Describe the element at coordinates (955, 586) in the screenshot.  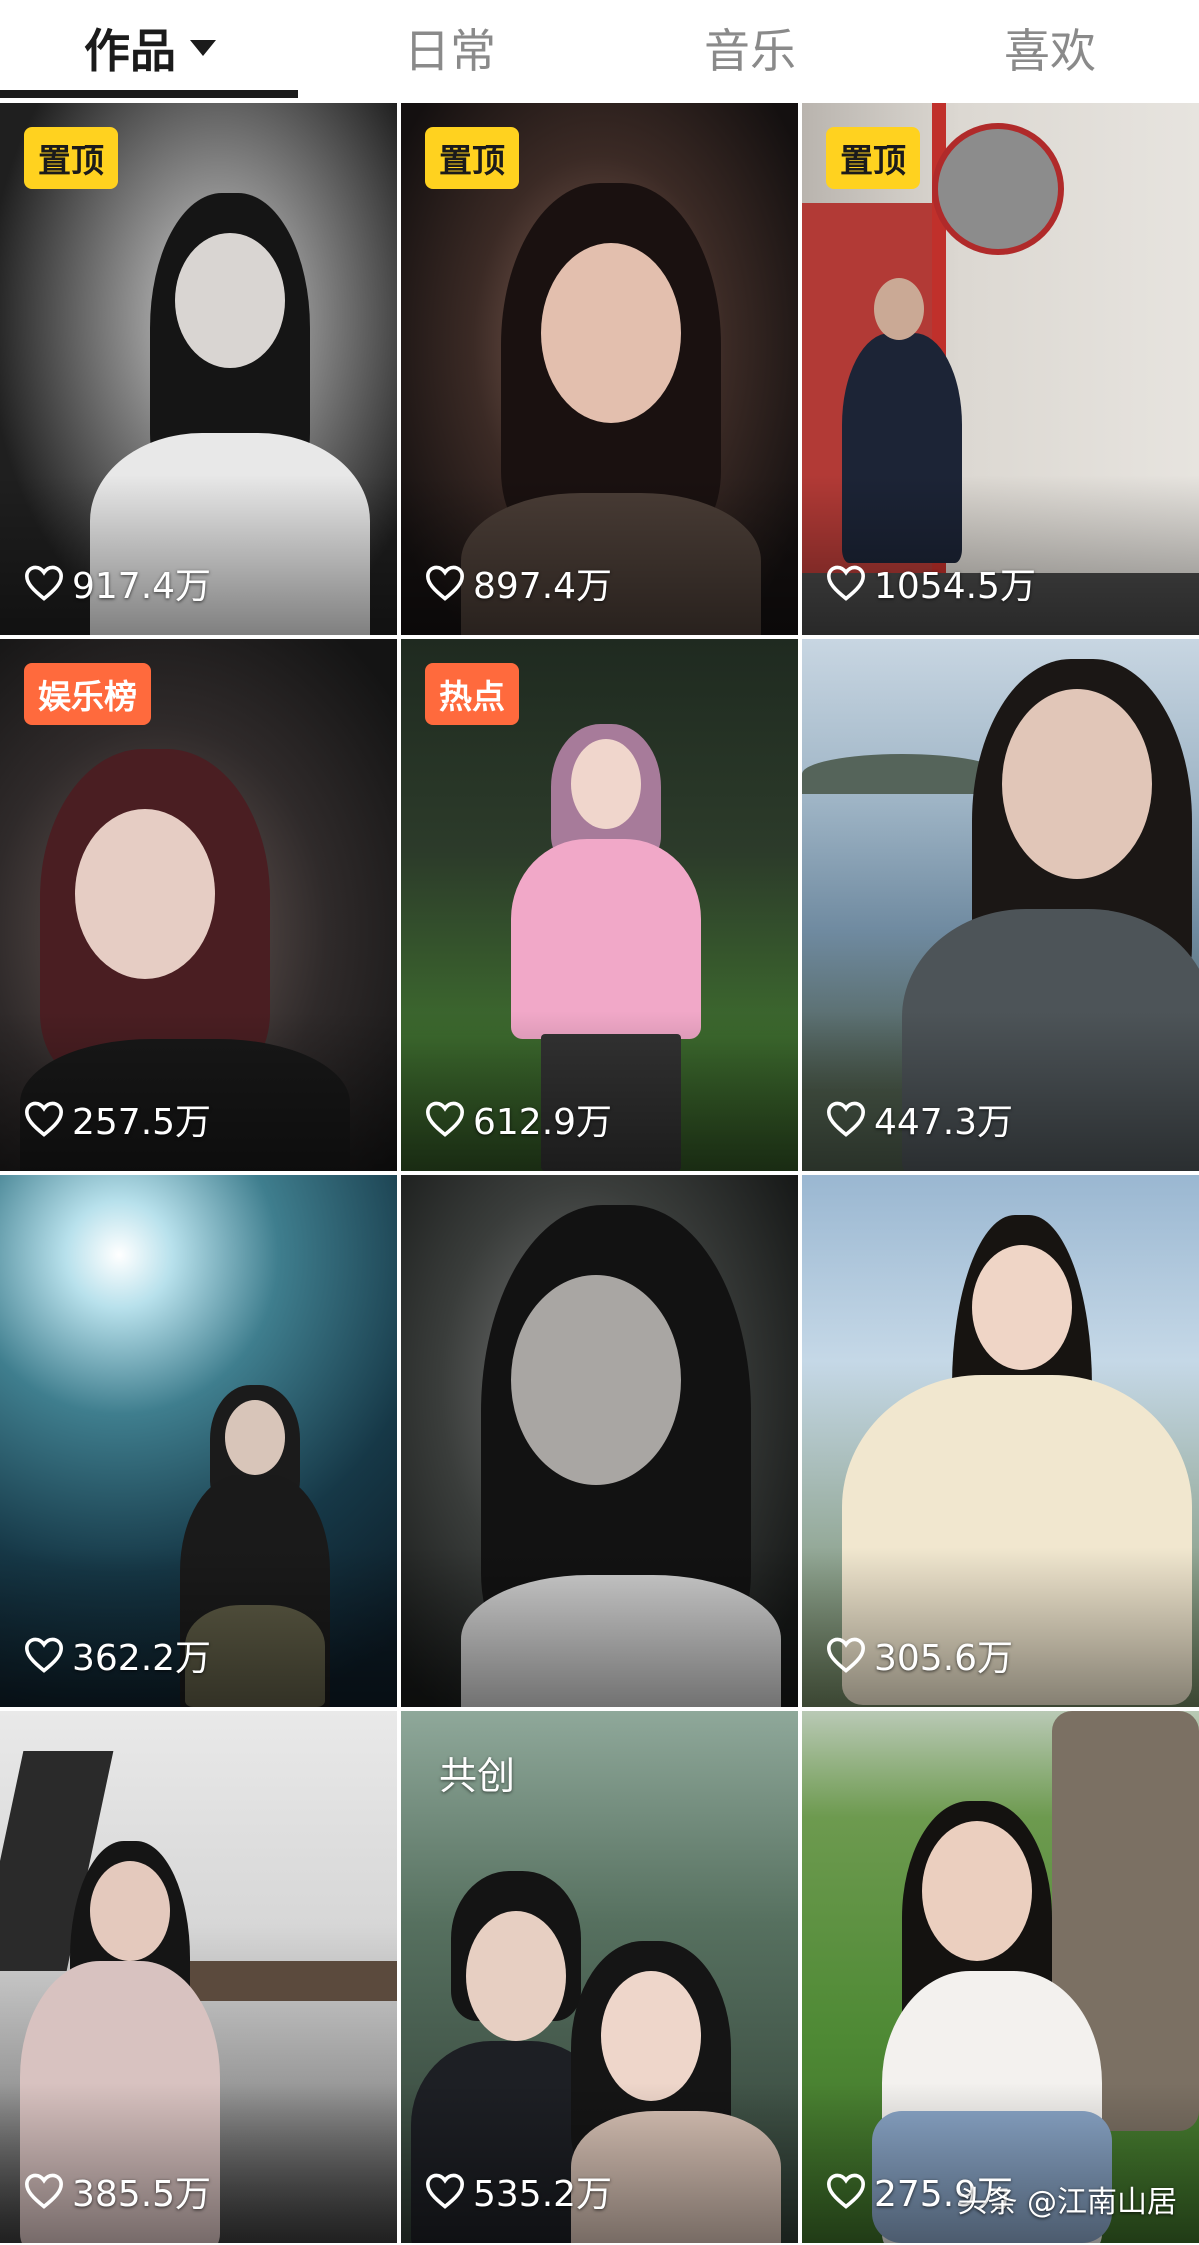
I see `like-count-value: 1054.5万` at that location.